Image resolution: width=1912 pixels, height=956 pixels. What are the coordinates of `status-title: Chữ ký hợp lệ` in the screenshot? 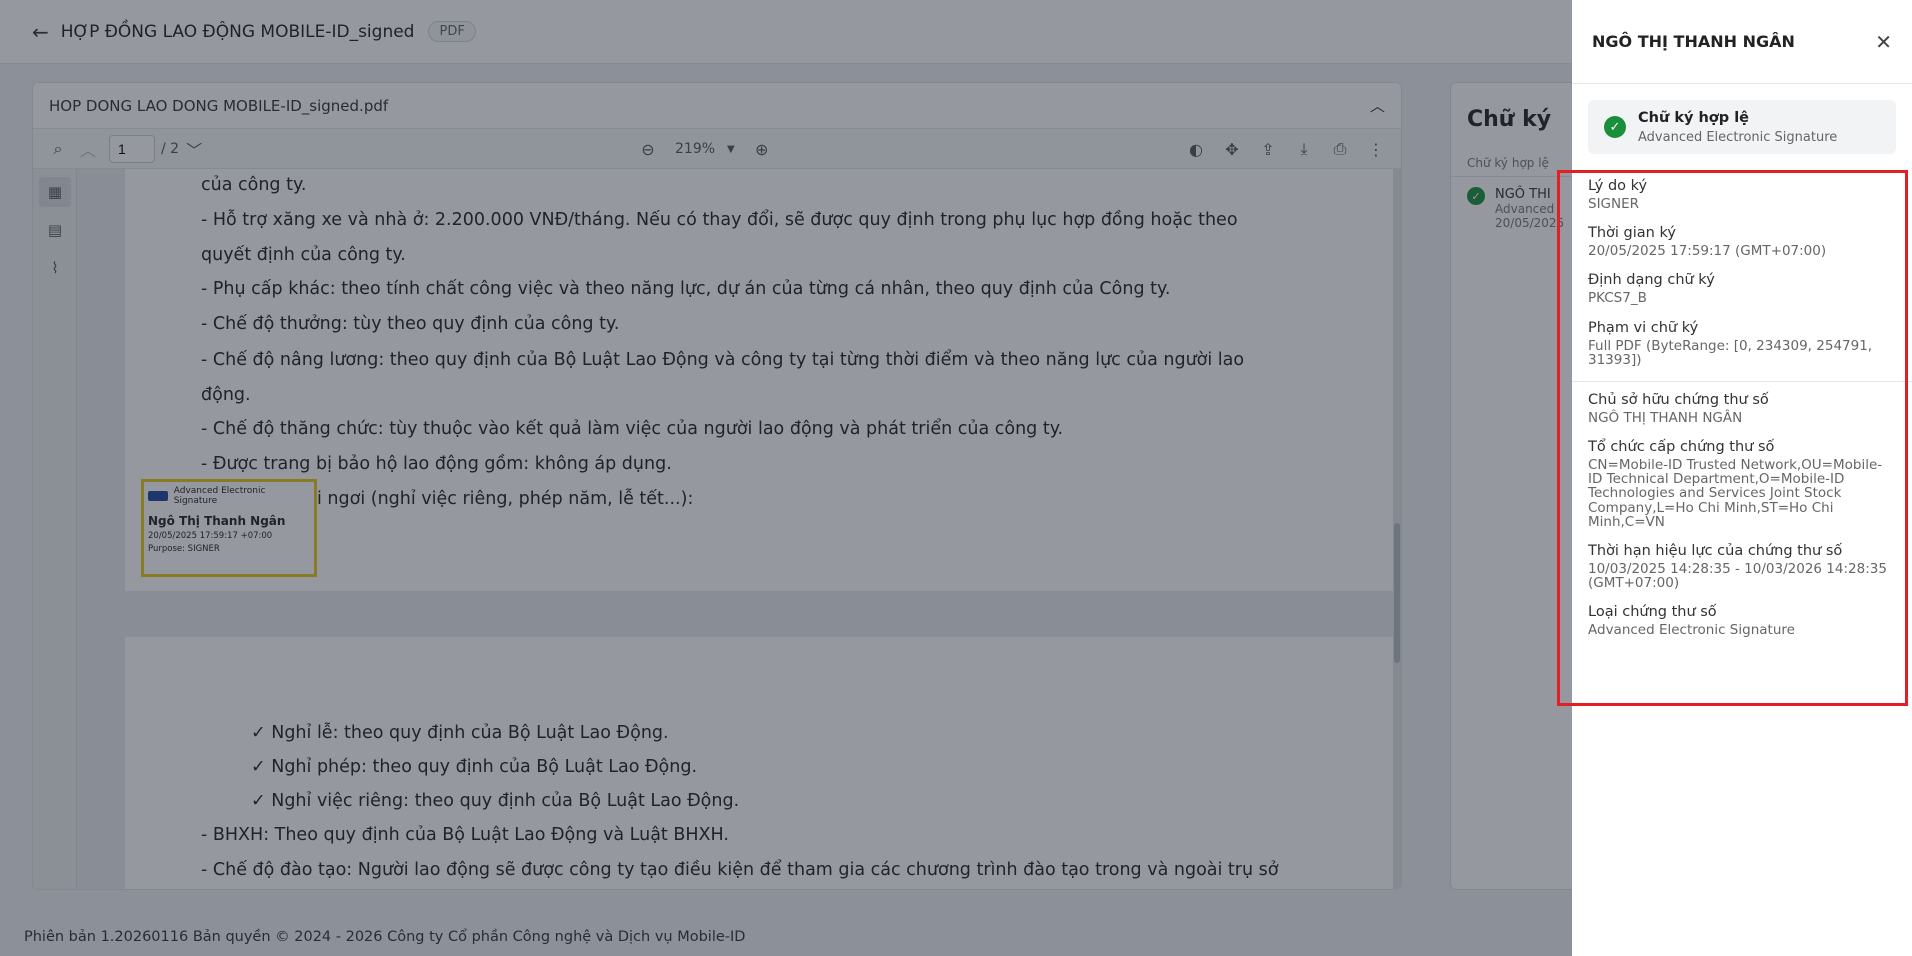 It's located at (1693, 117).